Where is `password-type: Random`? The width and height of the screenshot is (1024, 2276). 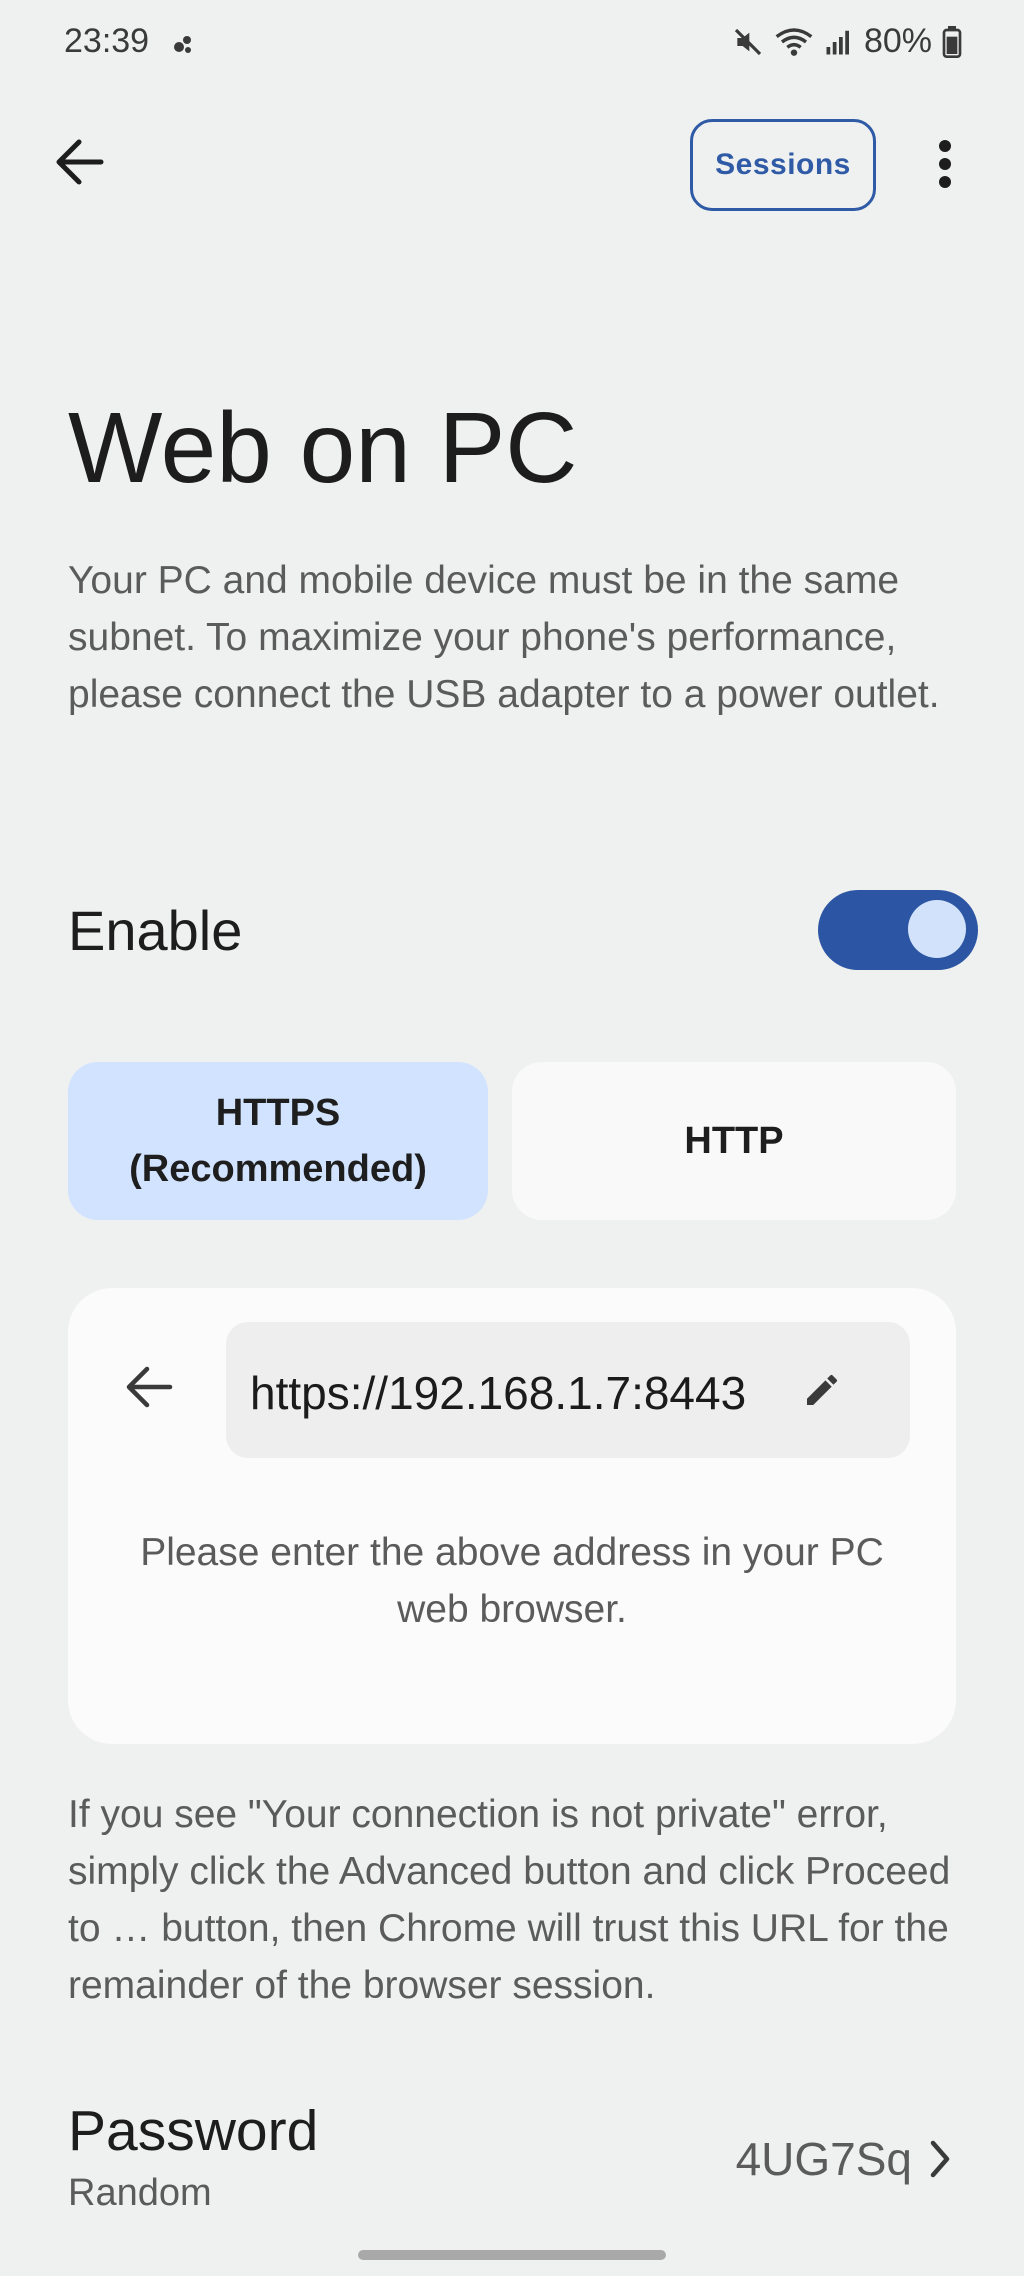
password-type: Random is located at coordinates (140, 2193).